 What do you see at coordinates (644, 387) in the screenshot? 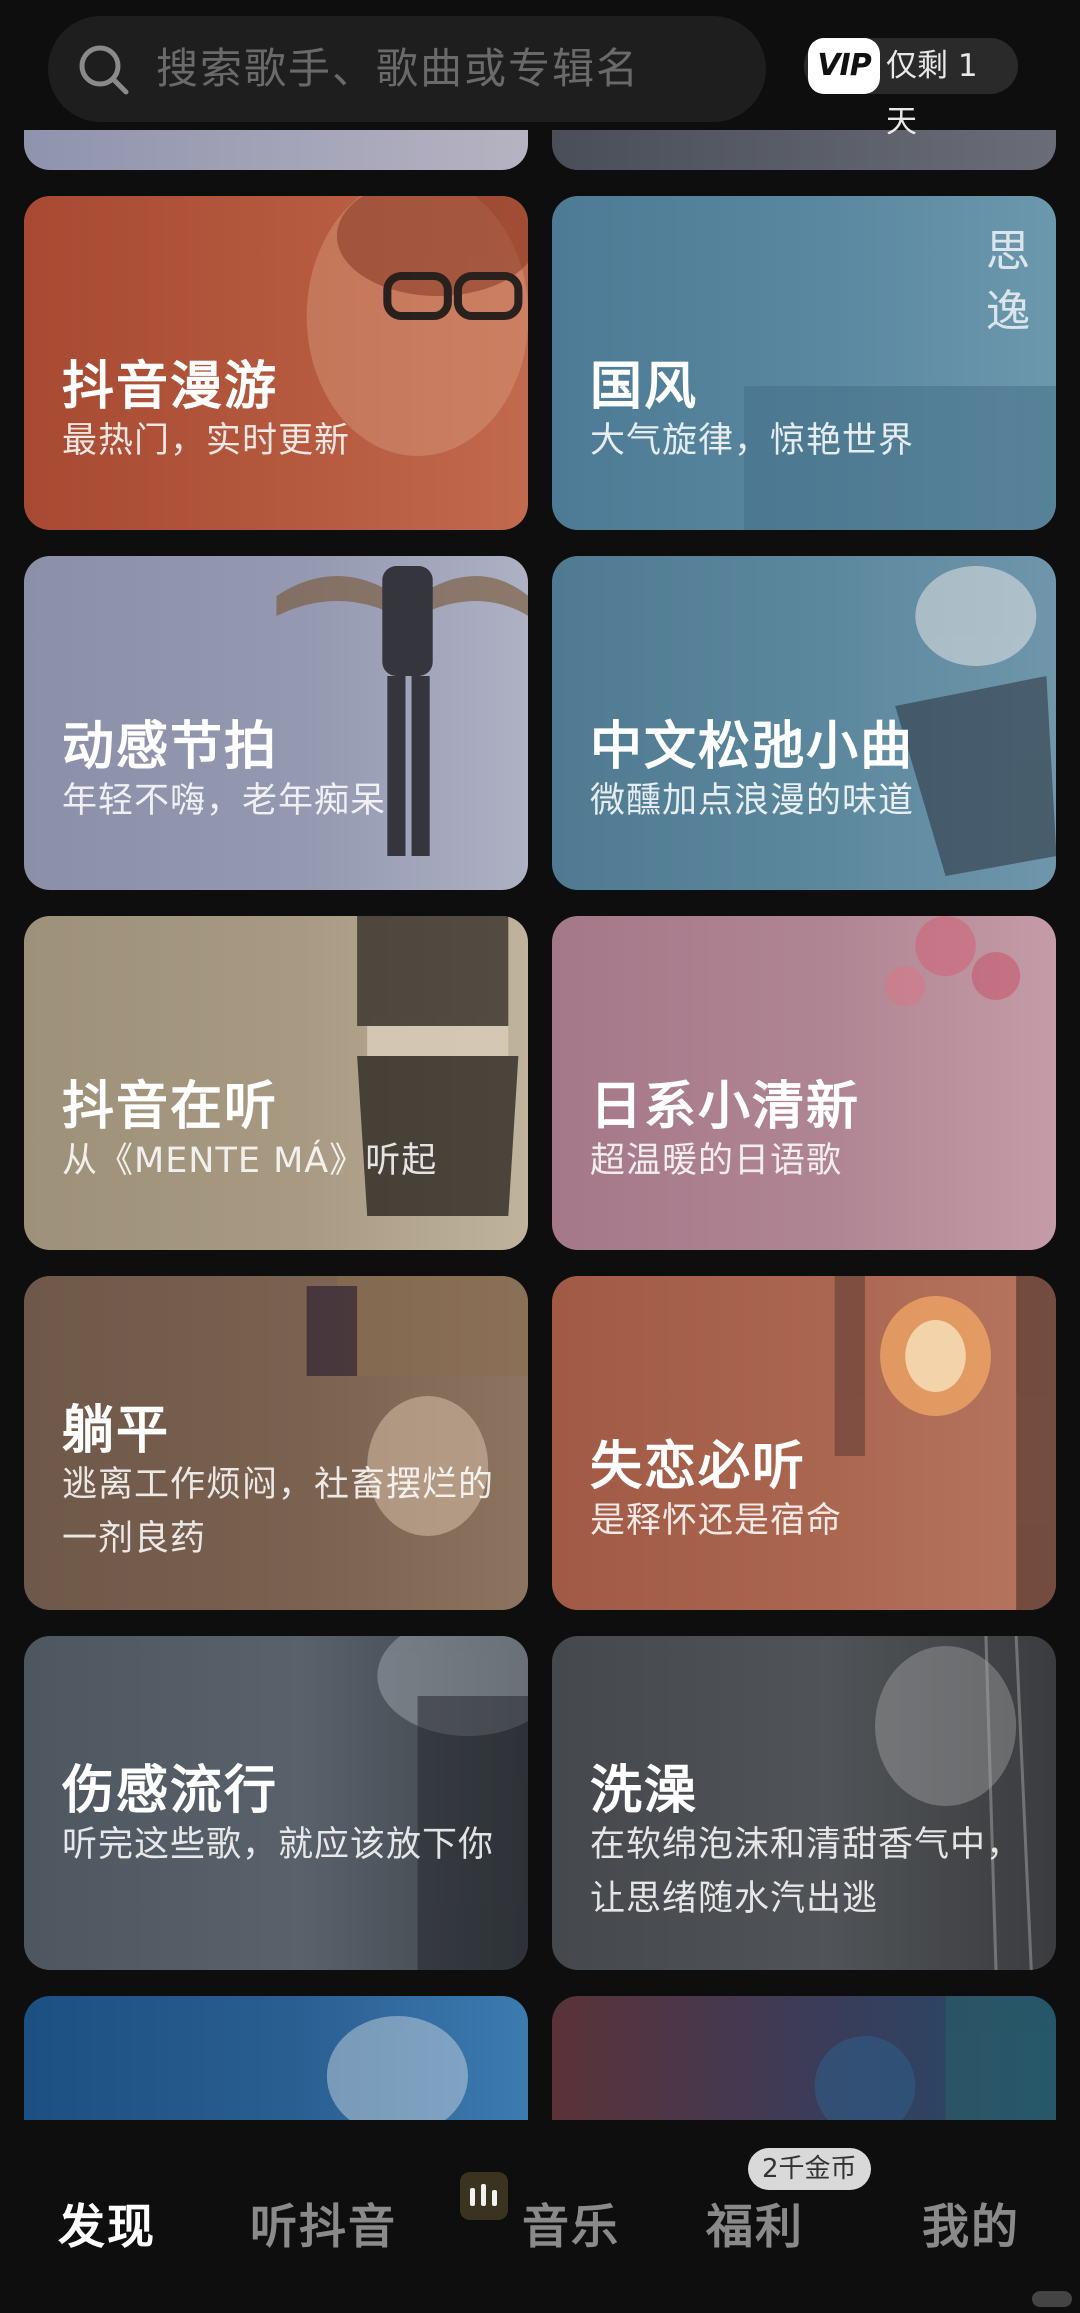
I see `card-title: 国风` at bounding box center [644, 387].